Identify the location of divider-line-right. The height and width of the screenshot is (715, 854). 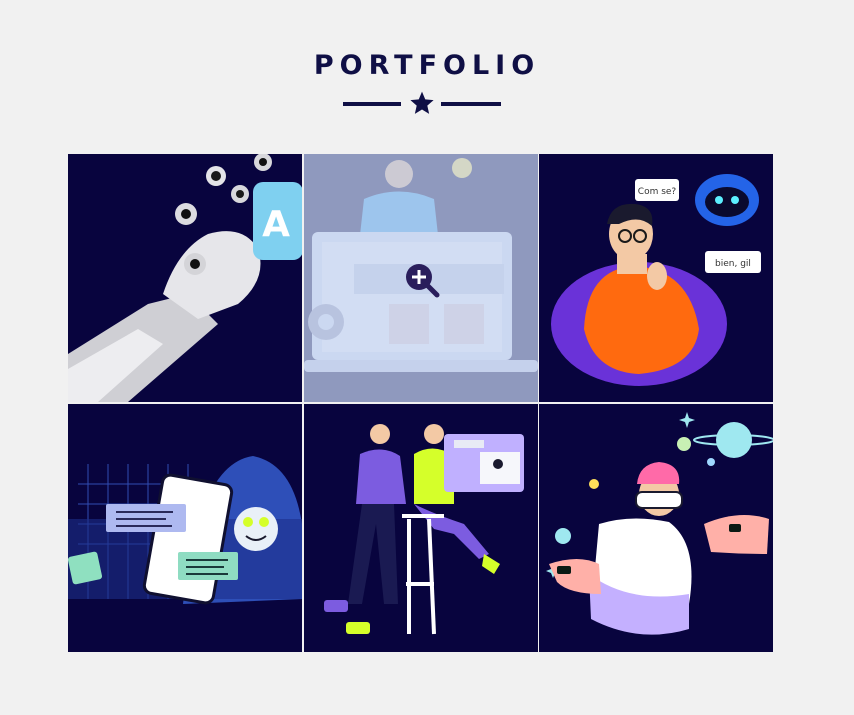
(471, 104).